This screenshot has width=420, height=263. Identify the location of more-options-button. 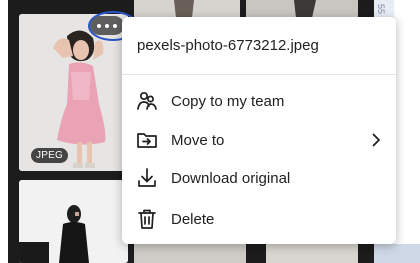
(107, 25).